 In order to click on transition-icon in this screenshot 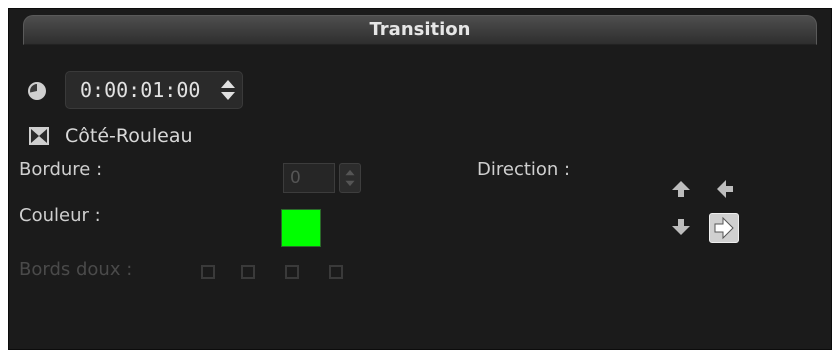, I will do `click(39, 136)`.